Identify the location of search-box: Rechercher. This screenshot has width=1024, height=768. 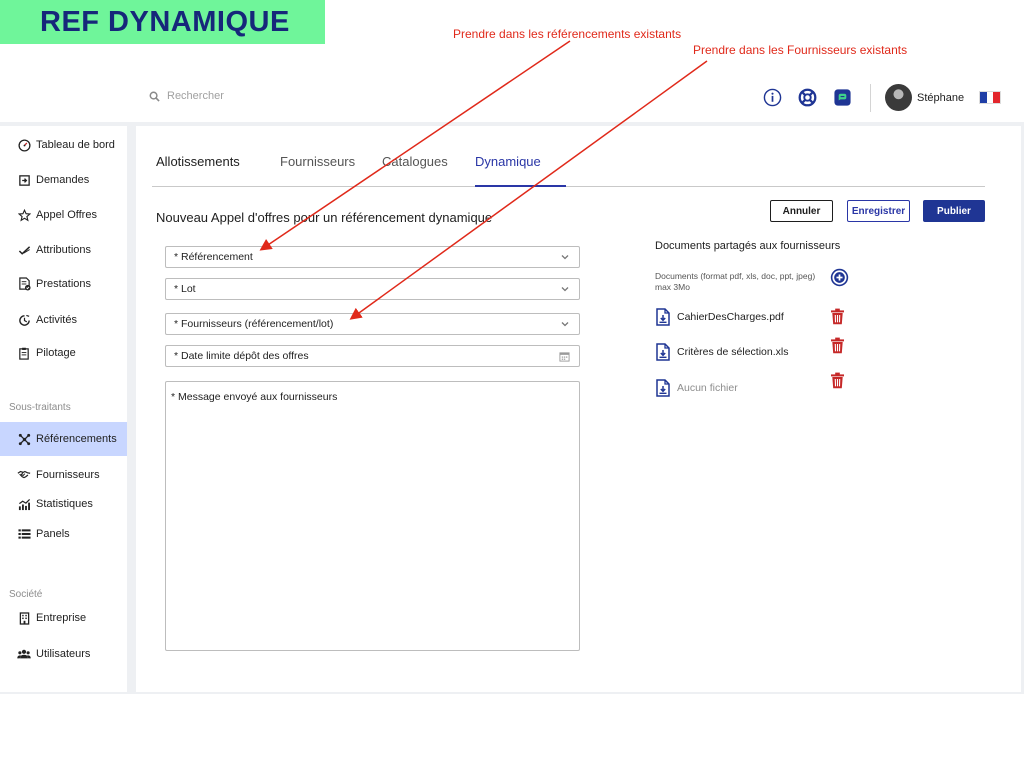
(186, 96).